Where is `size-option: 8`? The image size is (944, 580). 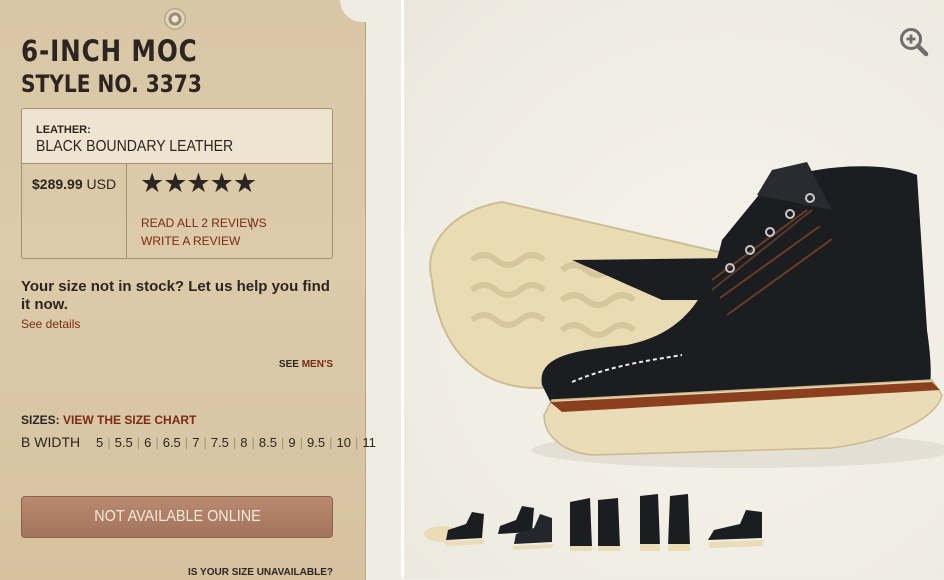
size-option: 8 is located at coordinates (243, 442).